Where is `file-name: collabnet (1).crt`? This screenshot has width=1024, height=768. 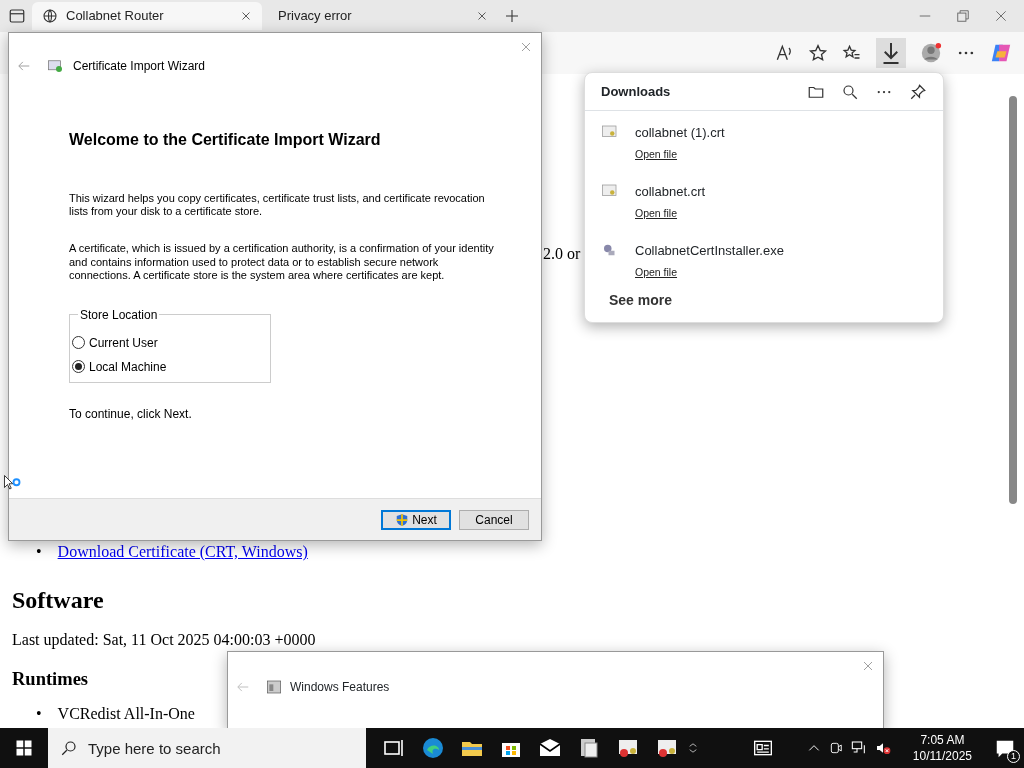
file-name: collabnet (1).crt is located at coordinates (680, 133).